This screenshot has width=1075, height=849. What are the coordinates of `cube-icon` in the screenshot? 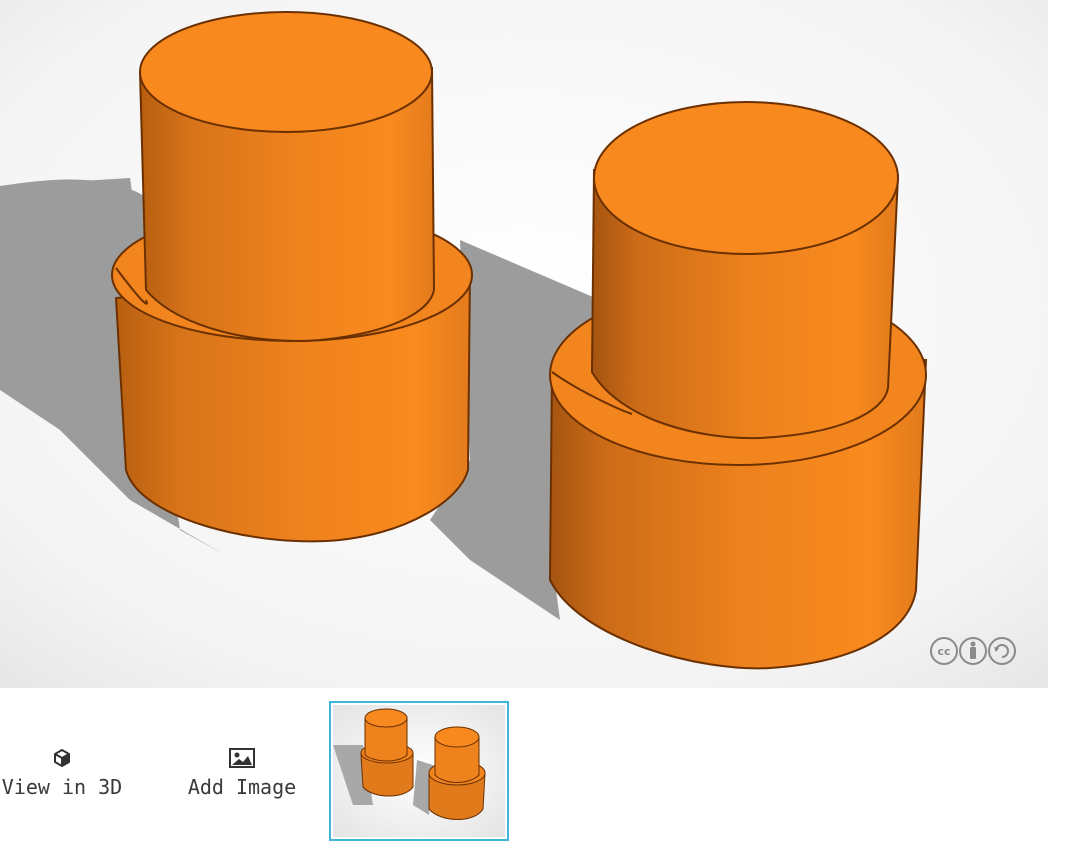 It's located at (62, 758).